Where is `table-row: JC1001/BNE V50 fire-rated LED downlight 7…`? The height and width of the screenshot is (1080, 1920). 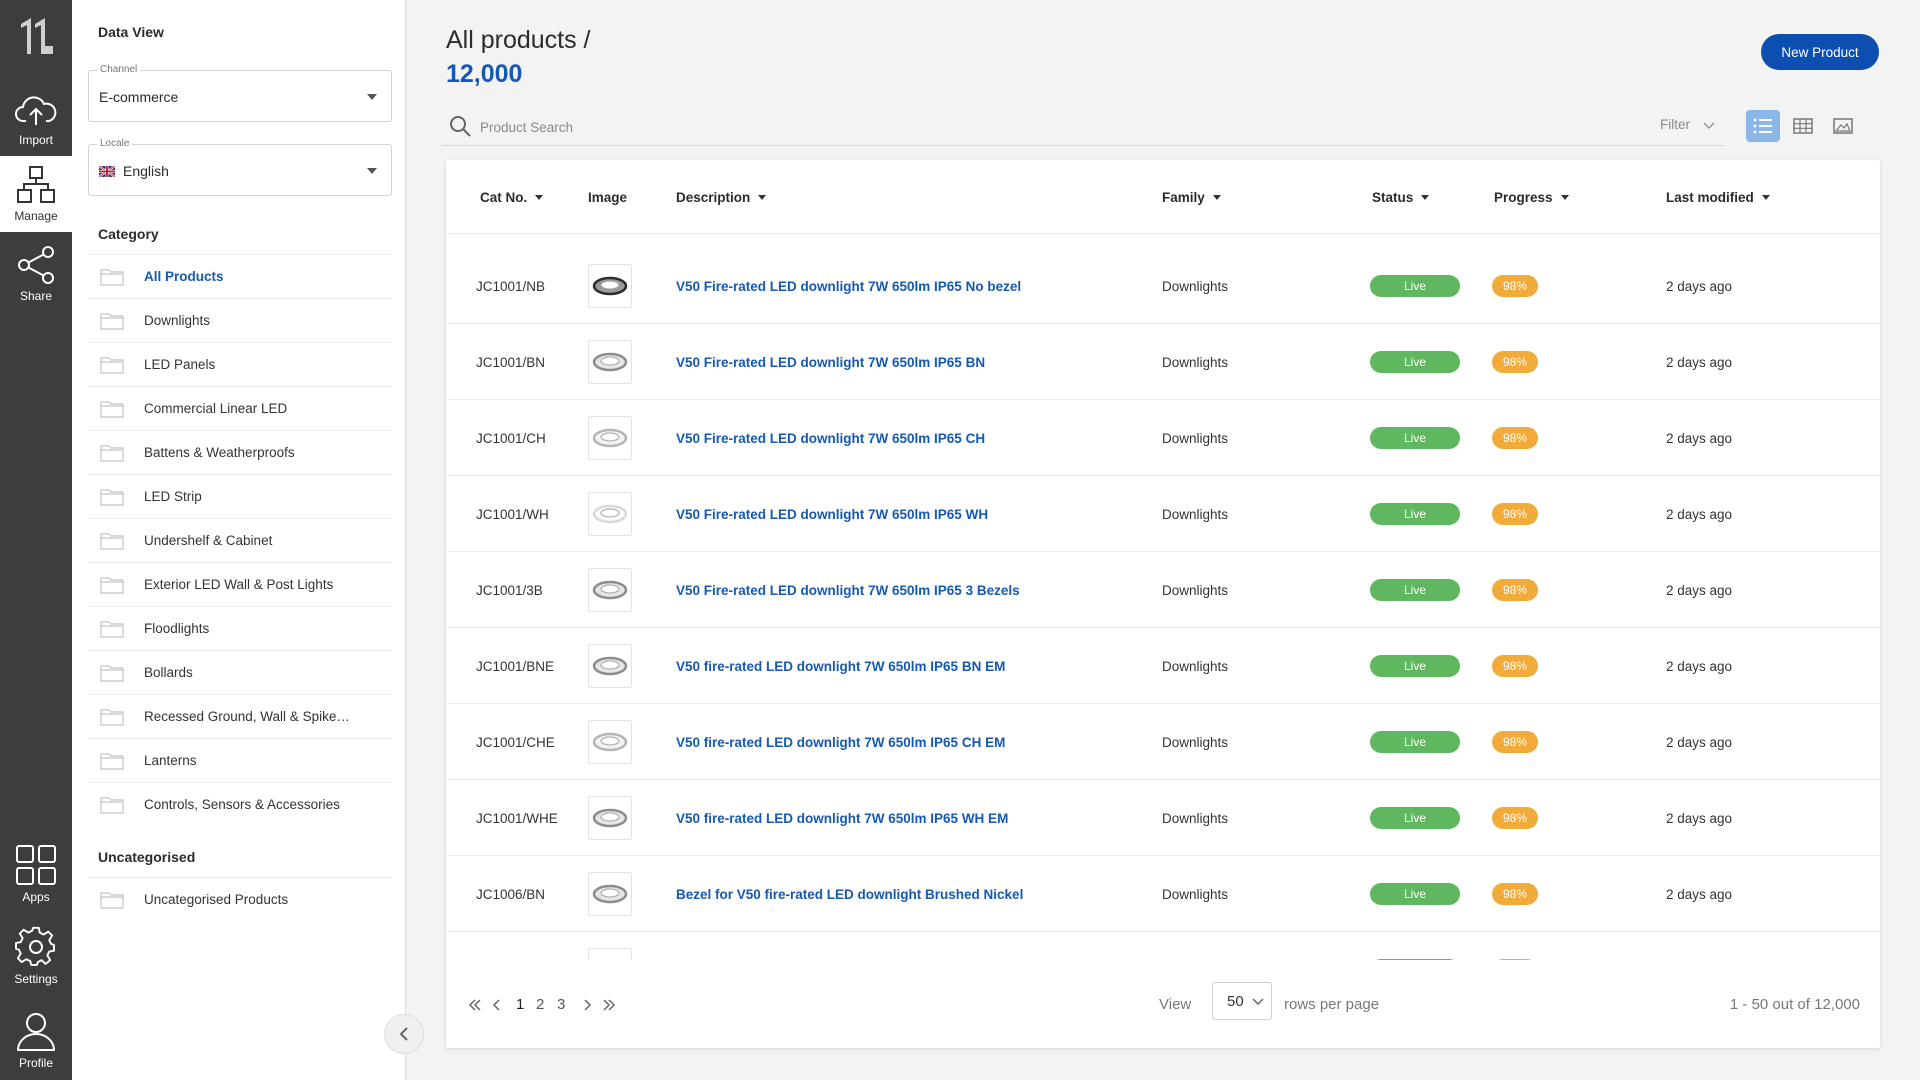
table-row: JC1001/BNE V50 fire-rated LED downlight 7… is located at coordinates (1163, 666).